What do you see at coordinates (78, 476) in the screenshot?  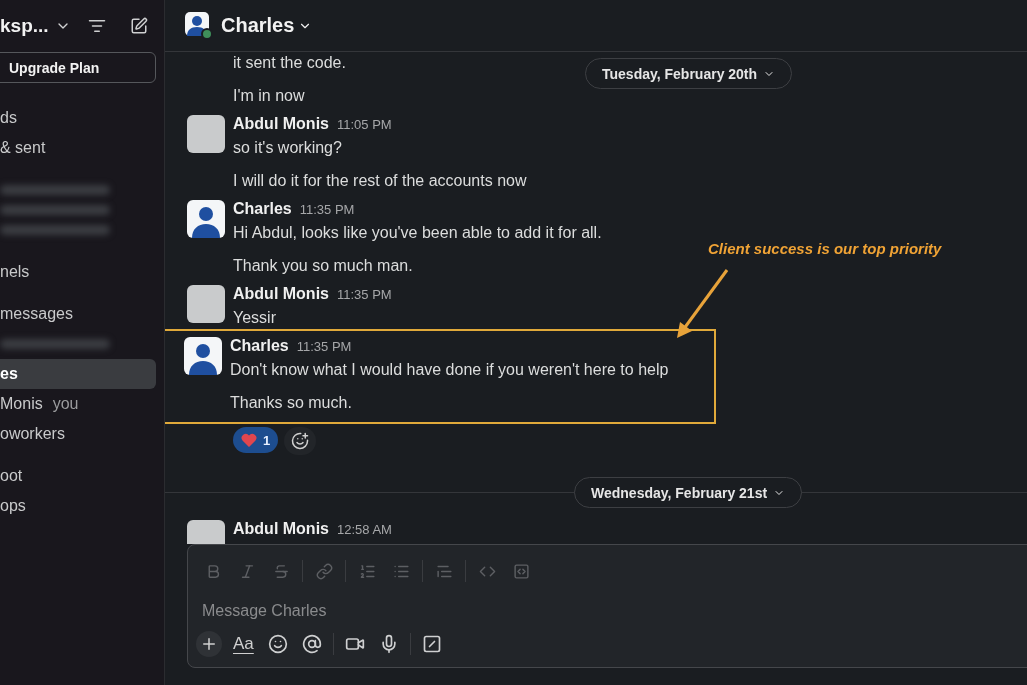 I see `sidebar-item: oot` at bounding box center [78, 476].